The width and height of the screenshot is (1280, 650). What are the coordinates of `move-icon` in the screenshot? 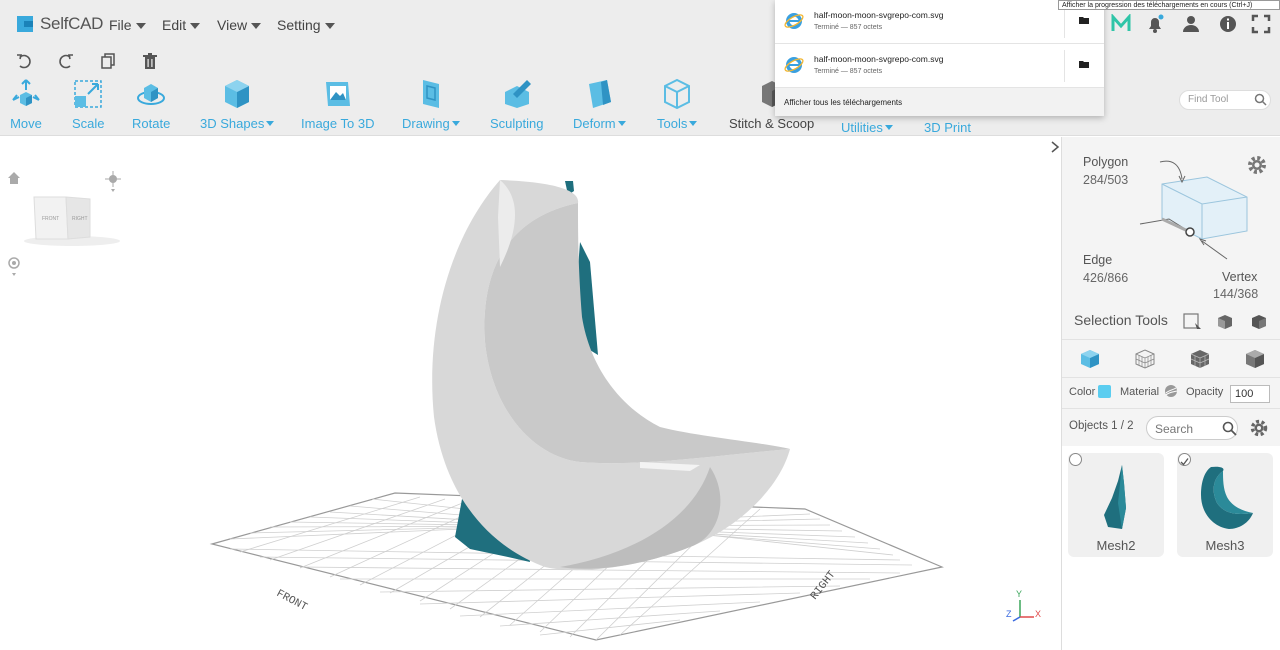 It's located at (26, 92).